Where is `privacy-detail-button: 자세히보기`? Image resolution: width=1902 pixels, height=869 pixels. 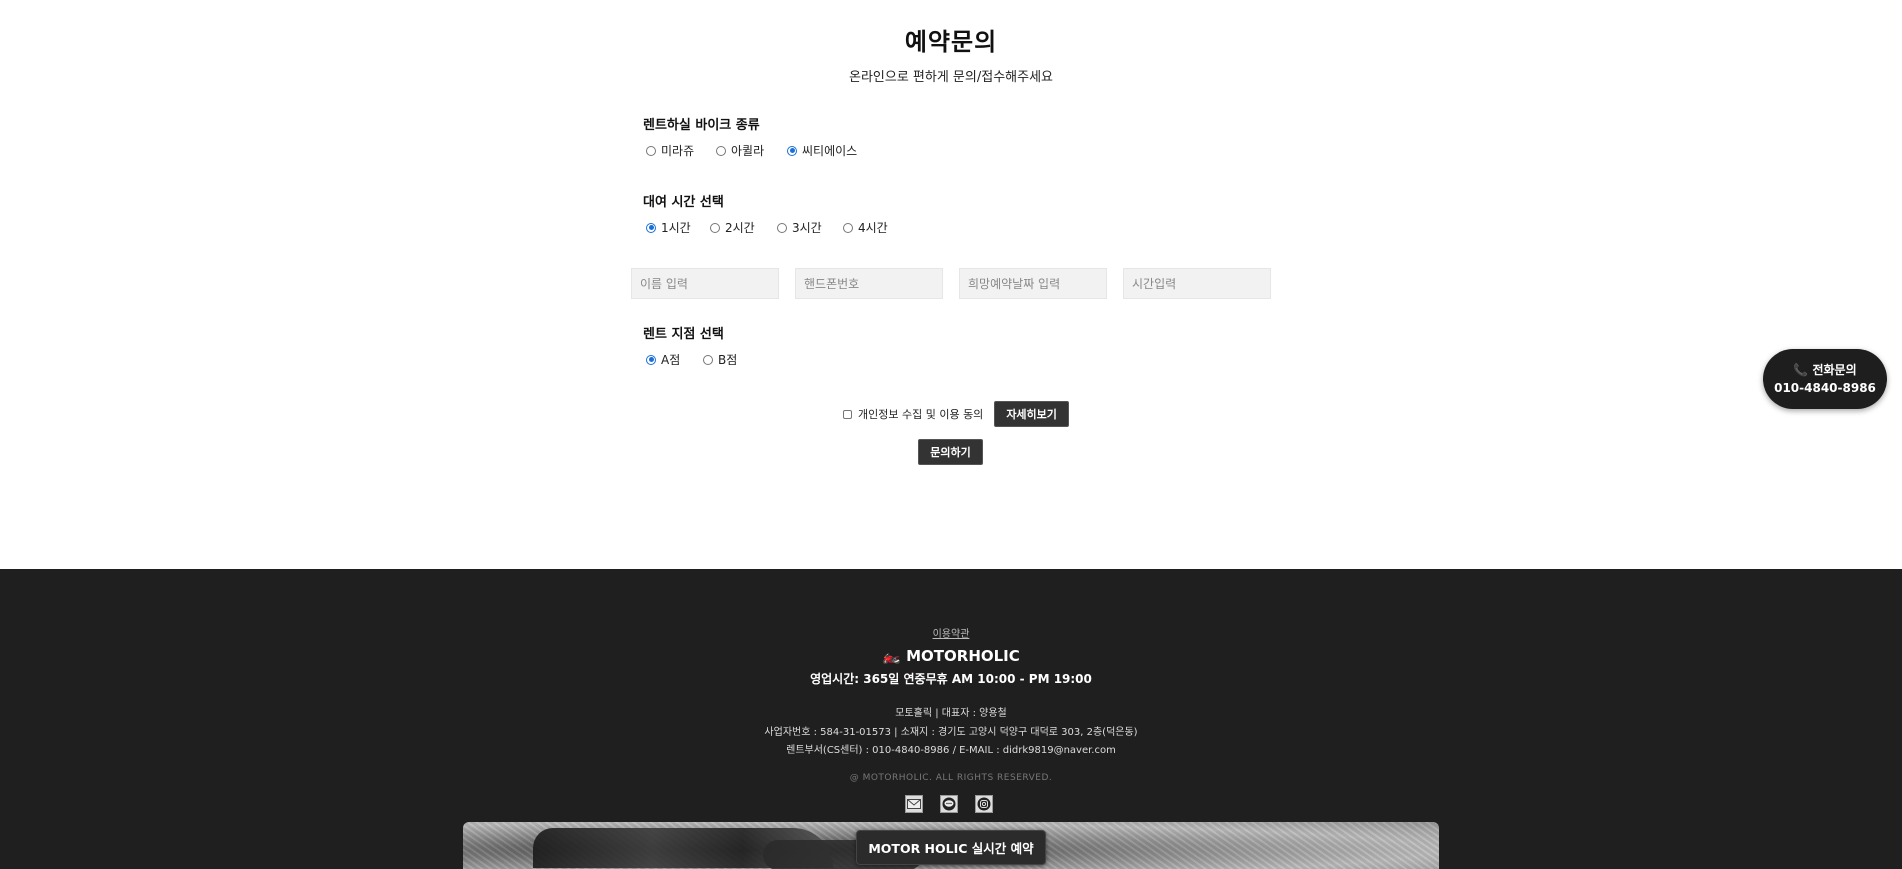 privacy-detail-button: 자세히보기 is located at coordinates (1031, 414).